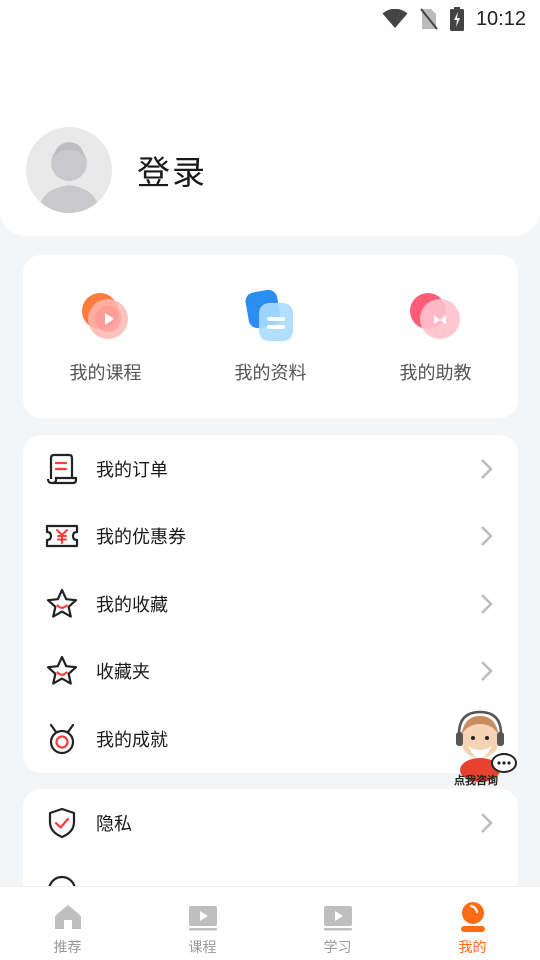  Describe the element at coordinates (337, 948) in the screenshot. I see `tab-label: 学习` at that location.